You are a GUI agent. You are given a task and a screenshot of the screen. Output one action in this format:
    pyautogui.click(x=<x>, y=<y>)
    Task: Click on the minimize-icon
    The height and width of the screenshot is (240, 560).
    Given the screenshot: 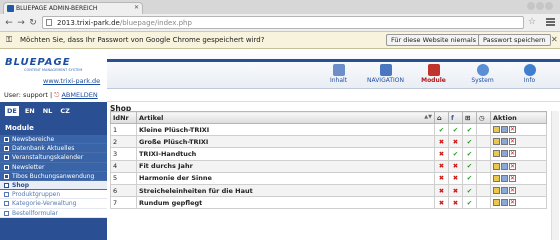 What is the action you would take?
    pyautogui.click(x=531, y=6)
    